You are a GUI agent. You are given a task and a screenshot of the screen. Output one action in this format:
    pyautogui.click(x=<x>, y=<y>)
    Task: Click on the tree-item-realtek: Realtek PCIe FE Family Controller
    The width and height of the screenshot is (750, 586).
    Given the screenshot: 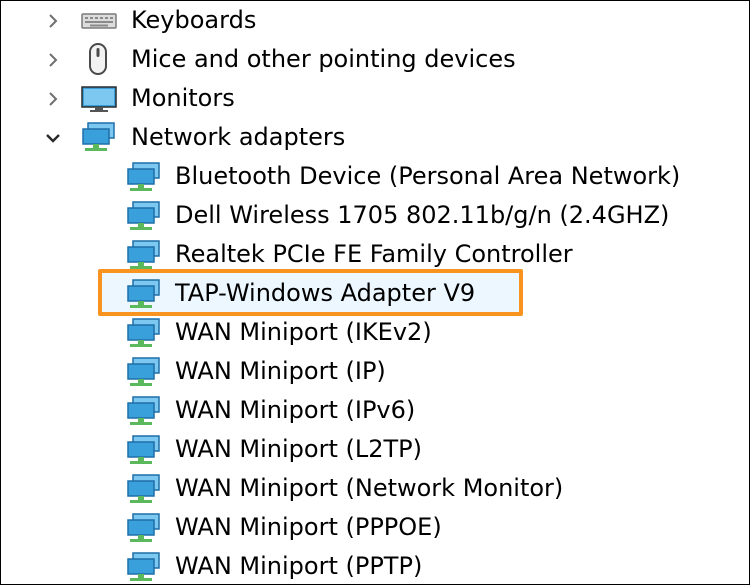 What is the action you would take?
    pyautogui.click(x=371, y=254)
    